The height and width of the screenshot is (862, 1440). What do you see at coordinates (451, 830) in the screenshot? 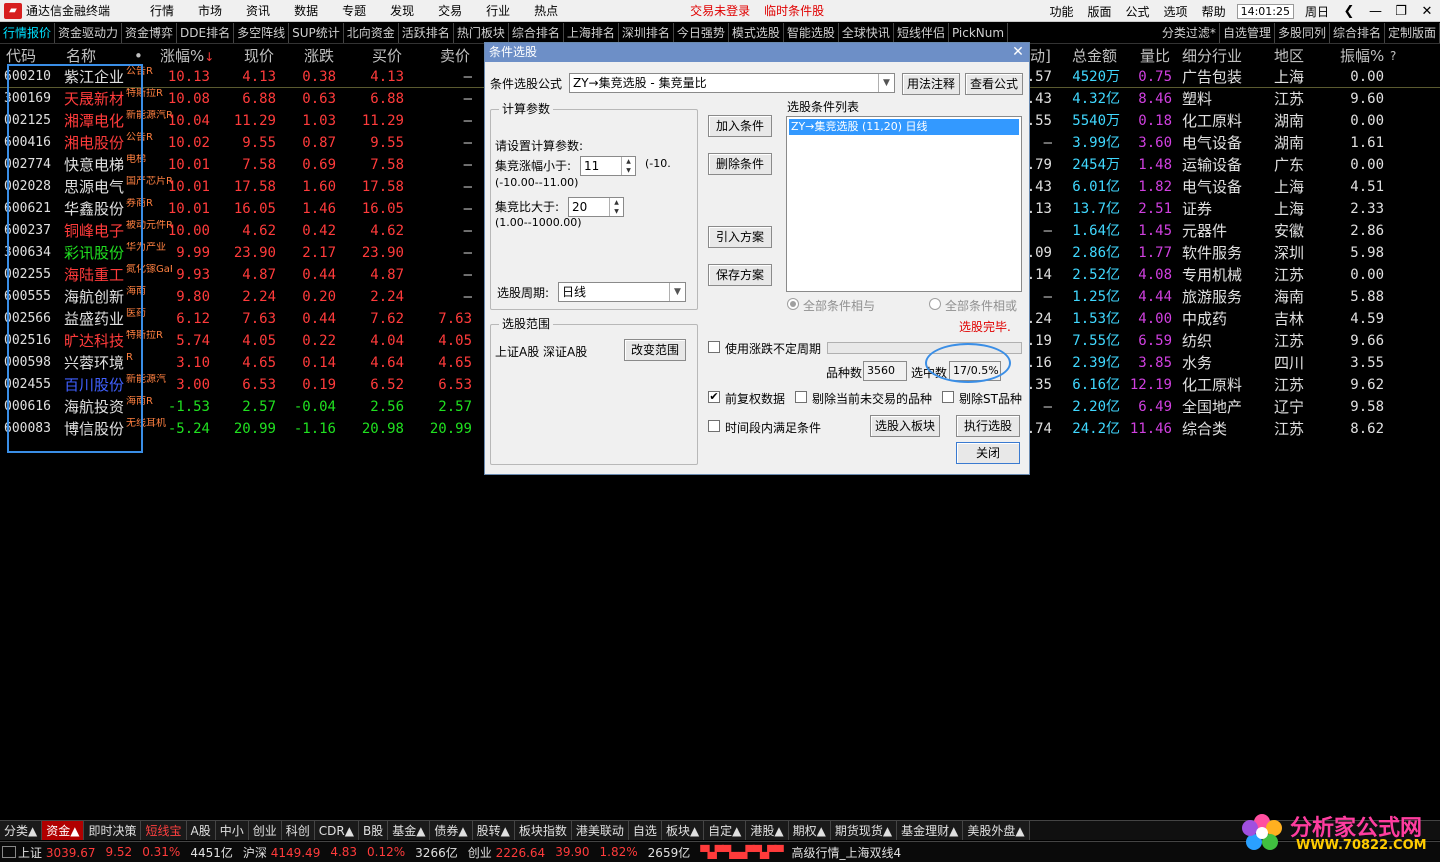
I see `bottom-tab: 债券▲` at bounding box center [451, 830].